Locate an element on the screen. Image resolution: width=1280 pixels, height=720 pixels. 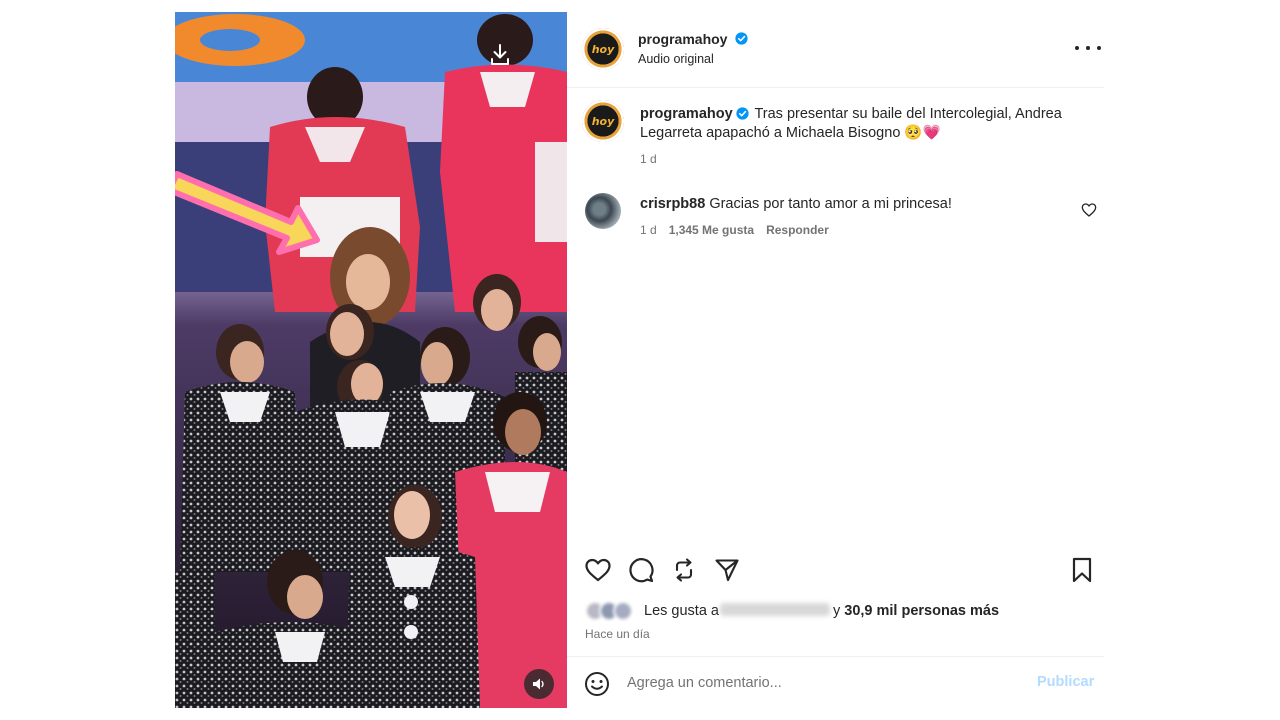
comment-text: Gracias por tanto amor a mi princesa! is located at coordinates (830, 204).